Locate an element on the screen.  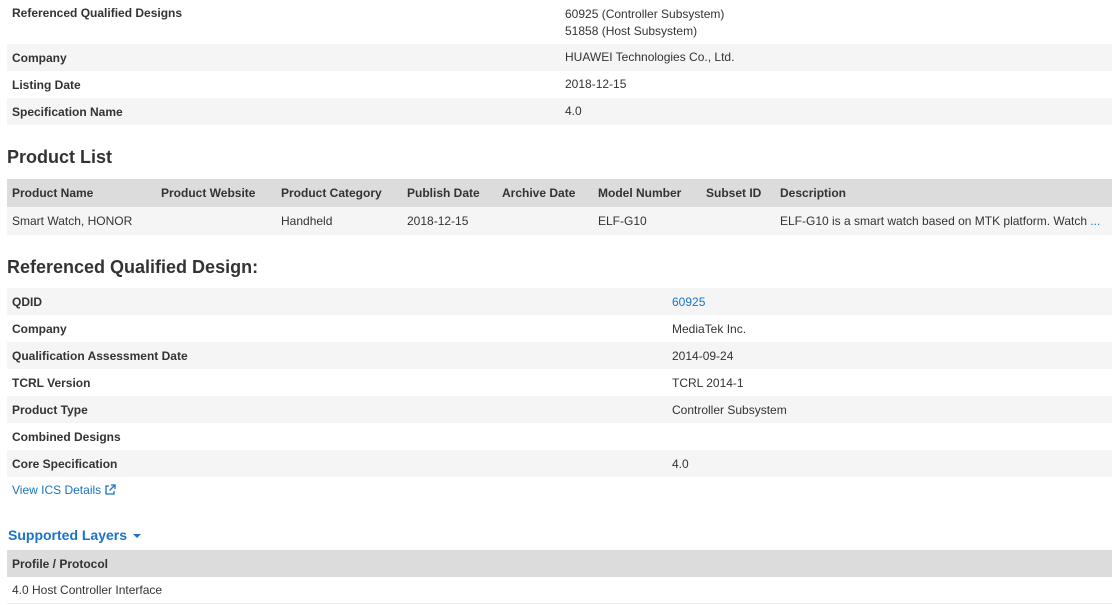
view-ics-details-link: View ICS Details is located at coordinates (64, 490).